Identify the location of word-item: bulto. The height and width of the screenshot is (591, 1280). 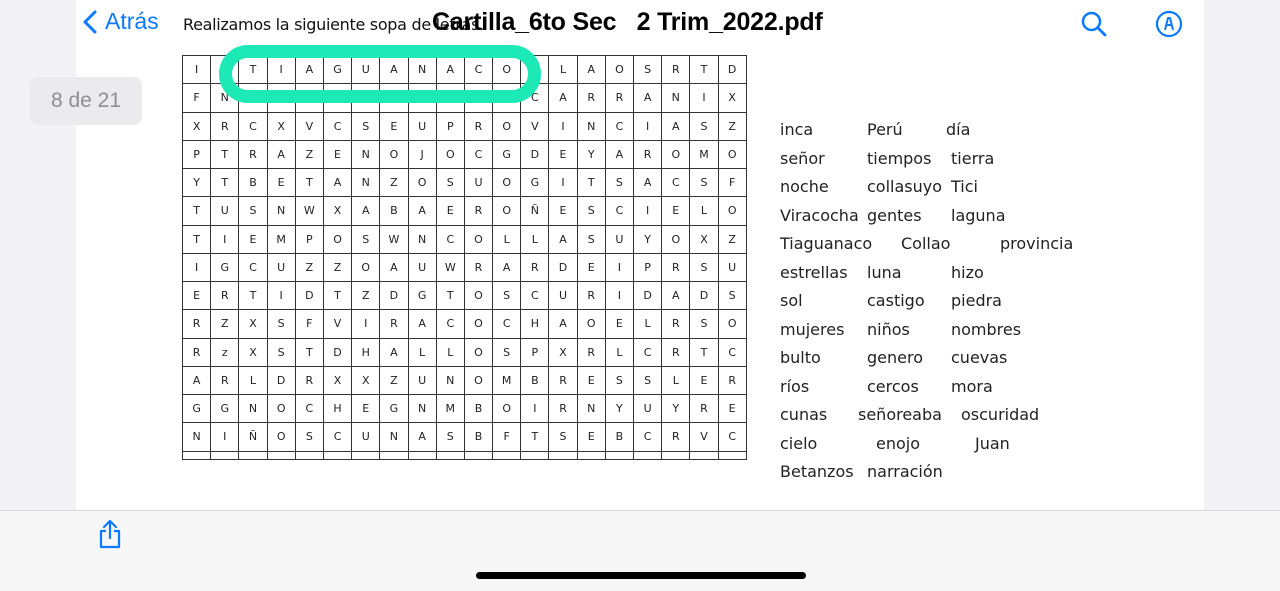
(800, 357).